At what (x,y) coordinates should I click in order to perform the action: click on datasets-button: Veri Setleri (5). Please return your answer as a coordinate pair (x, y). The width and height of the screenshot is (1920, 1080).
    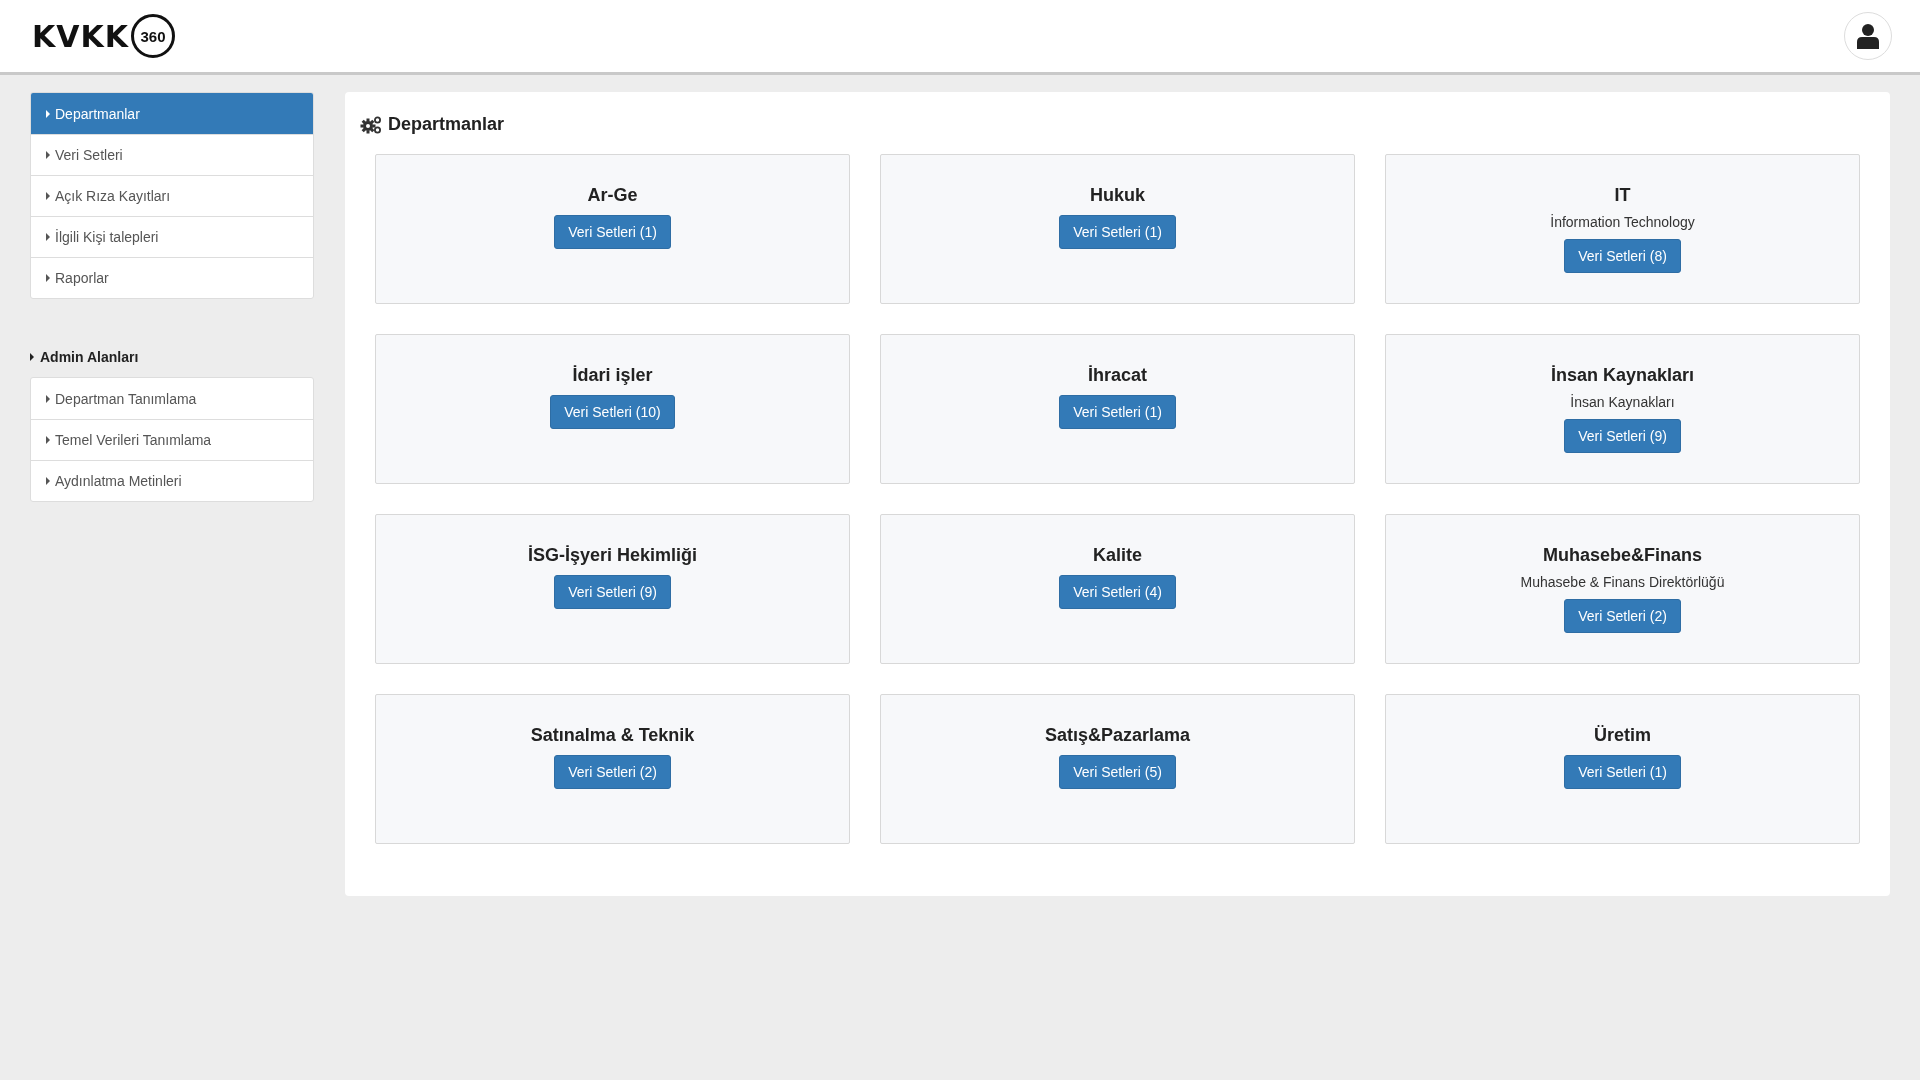
    Looking at the image, I should click on (1117, 772).